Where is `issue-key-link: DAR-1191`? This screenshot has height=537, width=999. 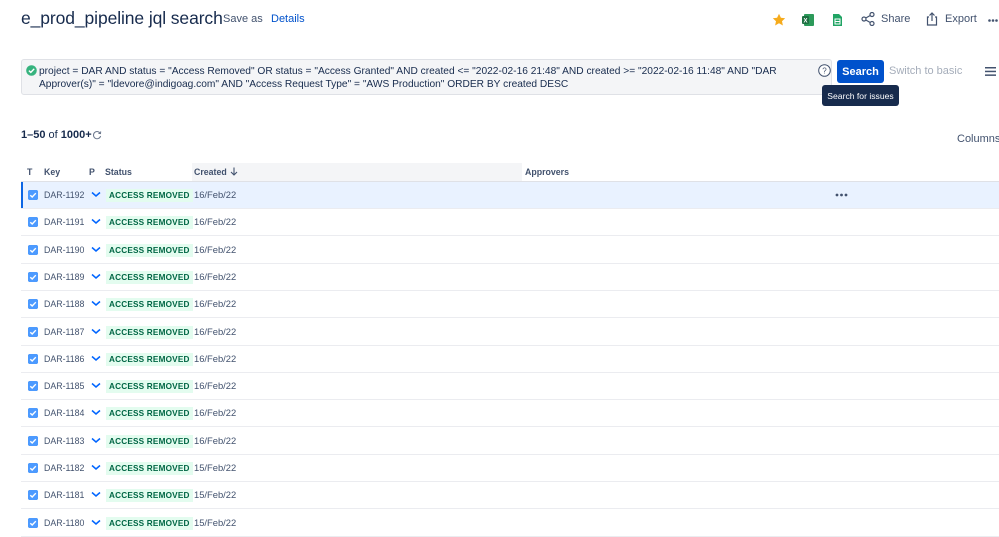 issue-key-link: DAR-1191 is located at coordinates (64, 222).